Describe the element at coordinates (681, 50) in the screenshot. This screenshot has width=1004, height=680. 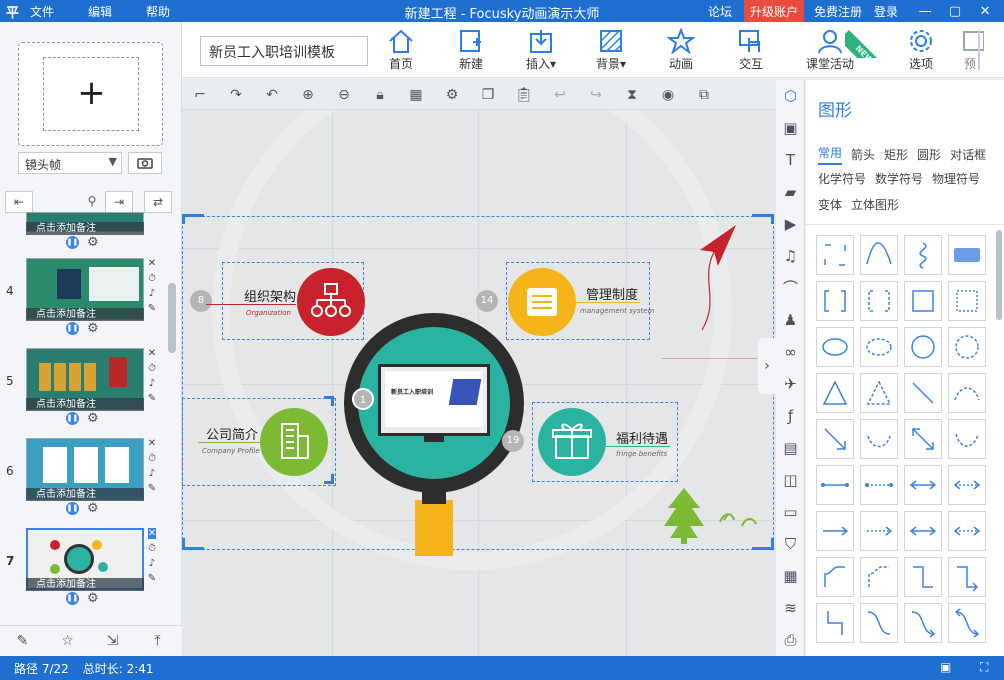
I see `animation-button: 动画` at that location.